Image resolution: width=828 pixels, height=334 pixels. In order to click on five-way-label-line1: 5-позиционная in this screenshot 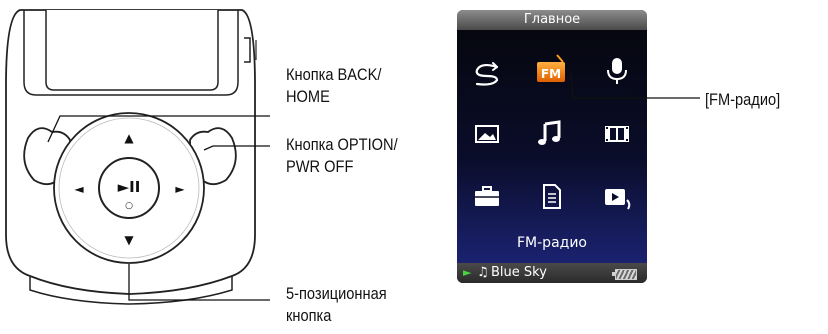, I will do `click(336, 293)`.